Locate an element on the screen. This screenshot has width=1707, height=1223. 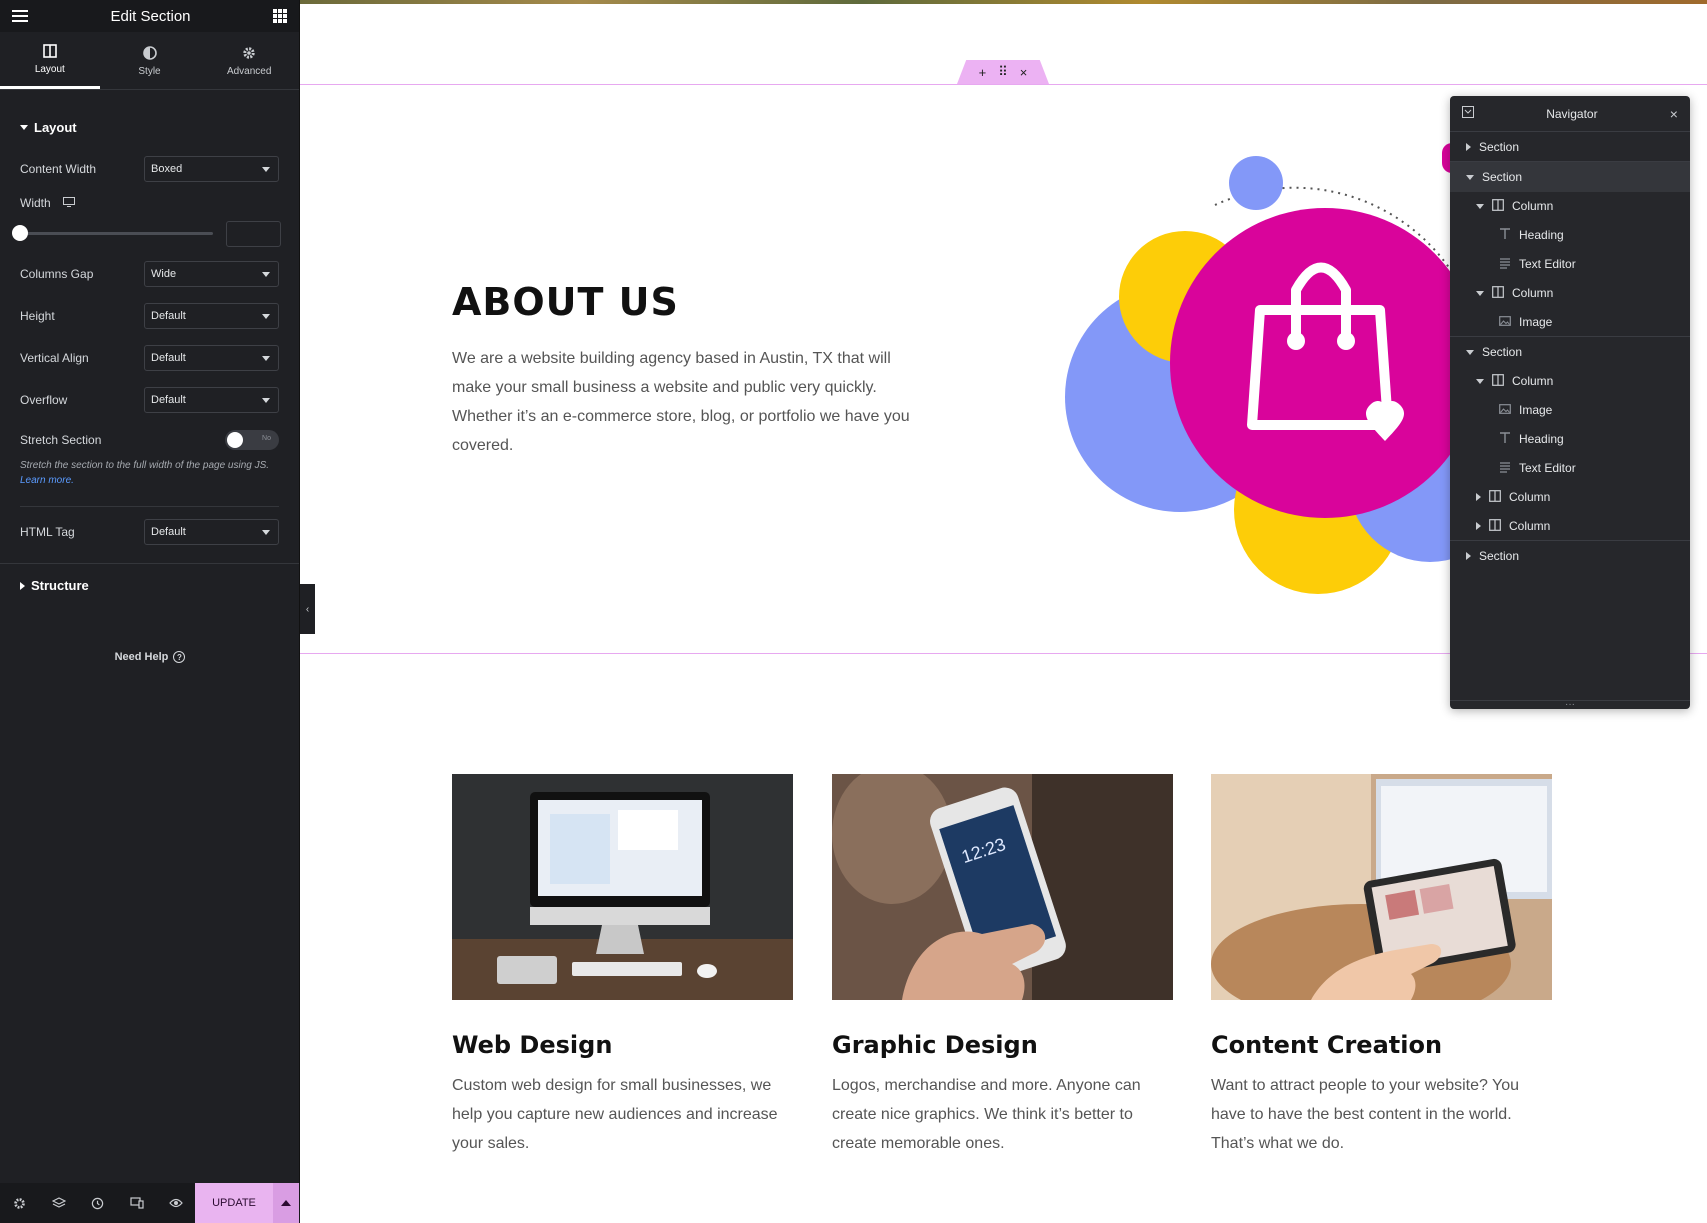
width-number-input is located at coordinates (253, 234).